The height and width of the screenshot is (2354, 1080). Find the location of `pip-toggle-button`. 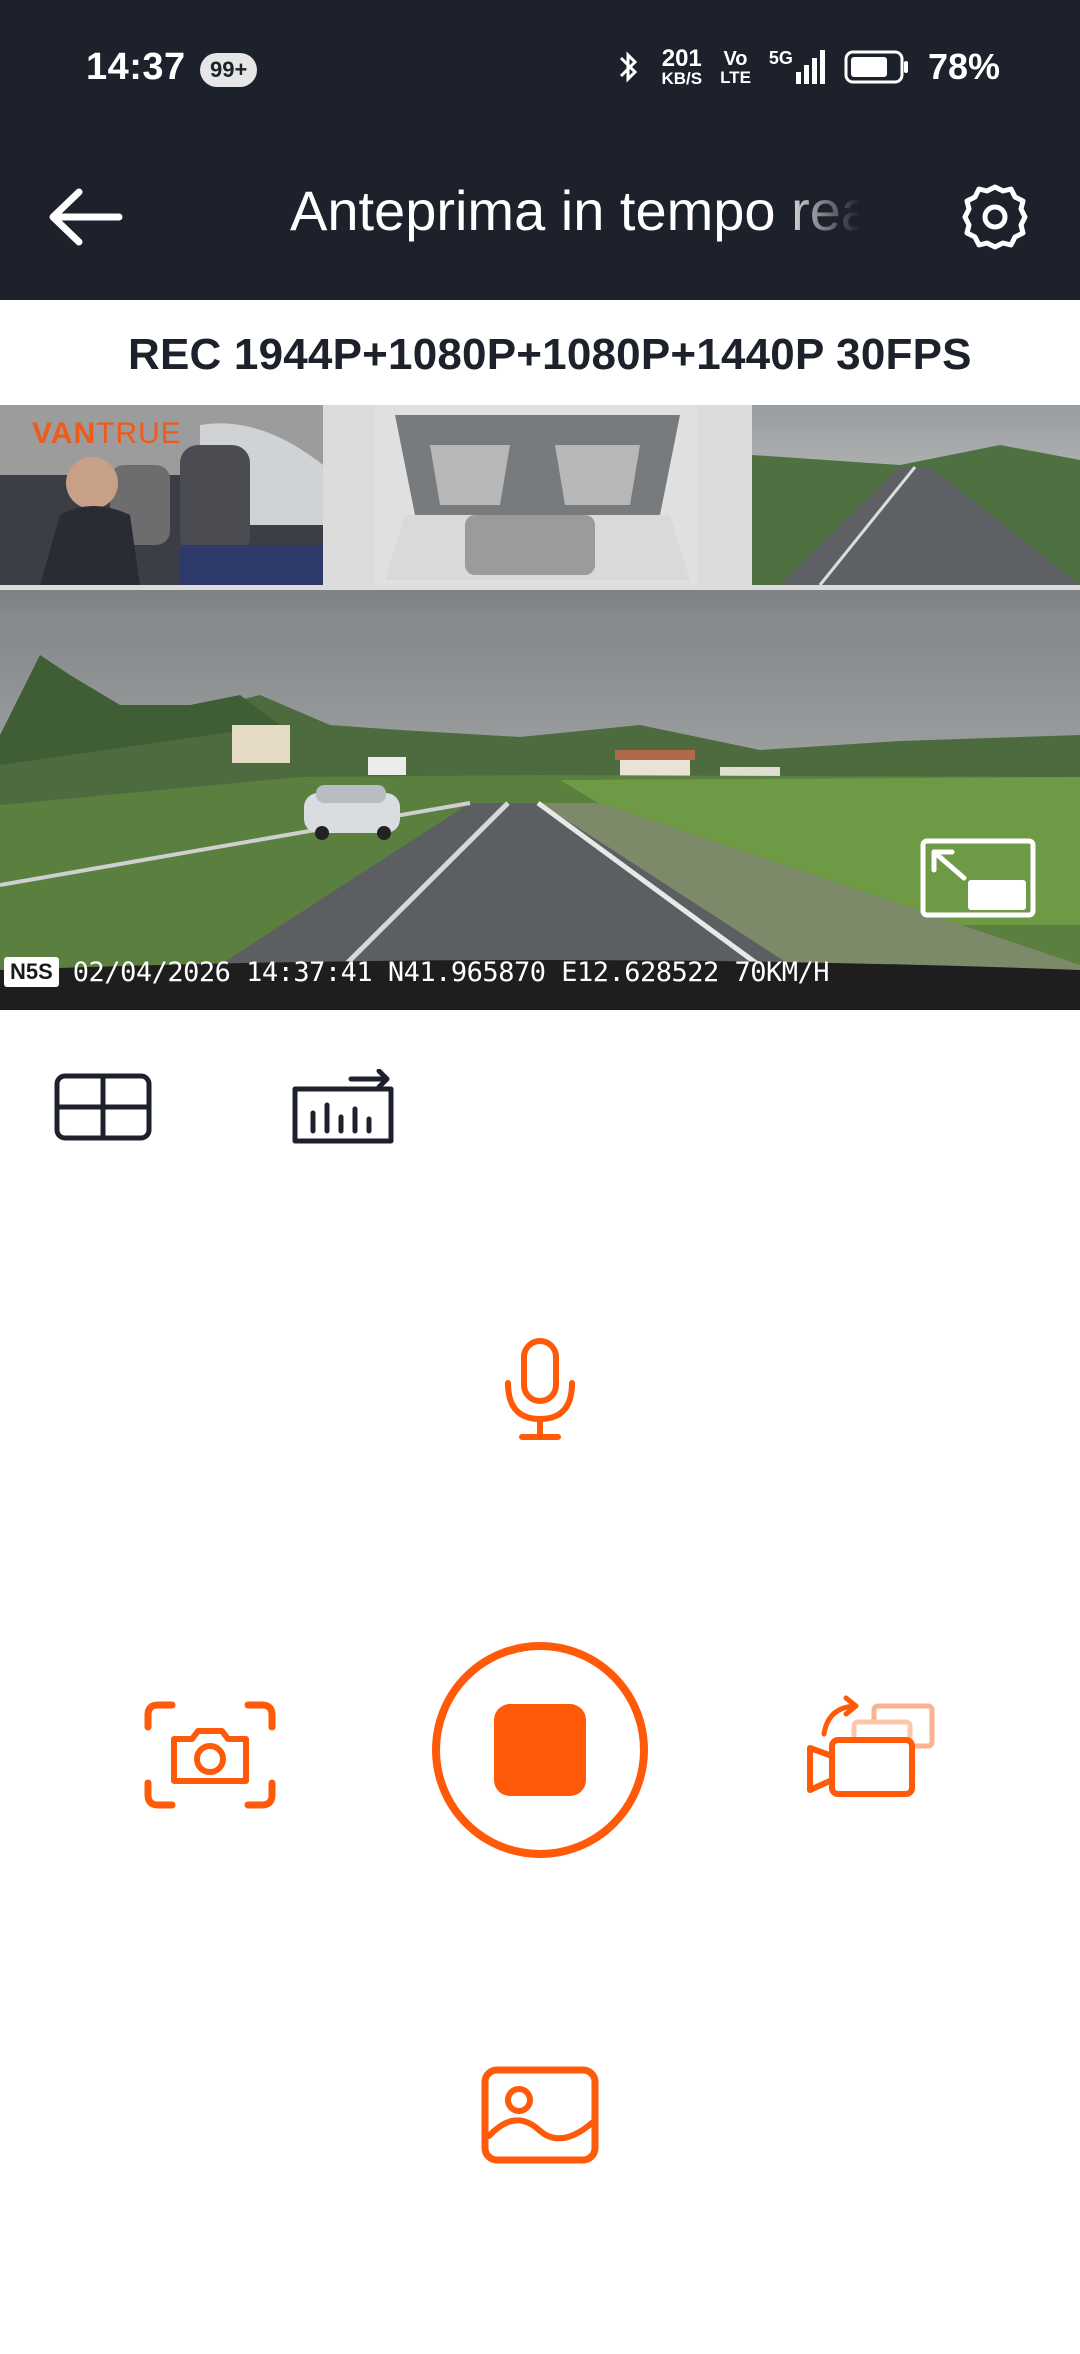

pip-toggle-button is located at coordinates (978, 878).